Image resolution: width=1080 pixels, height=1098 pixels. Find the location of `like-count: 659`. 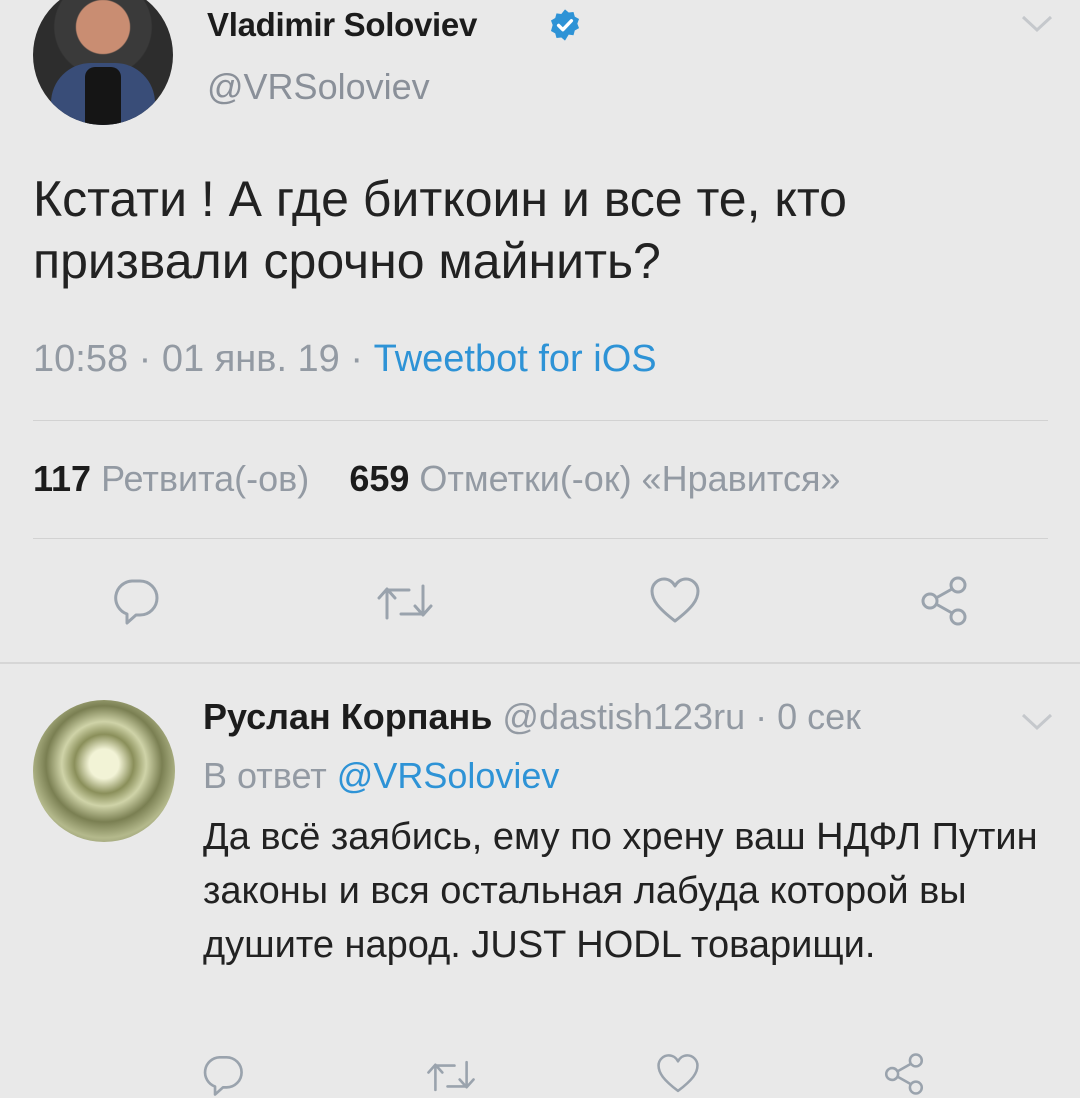

like-count: 659 is located at coordinates (379, 478).